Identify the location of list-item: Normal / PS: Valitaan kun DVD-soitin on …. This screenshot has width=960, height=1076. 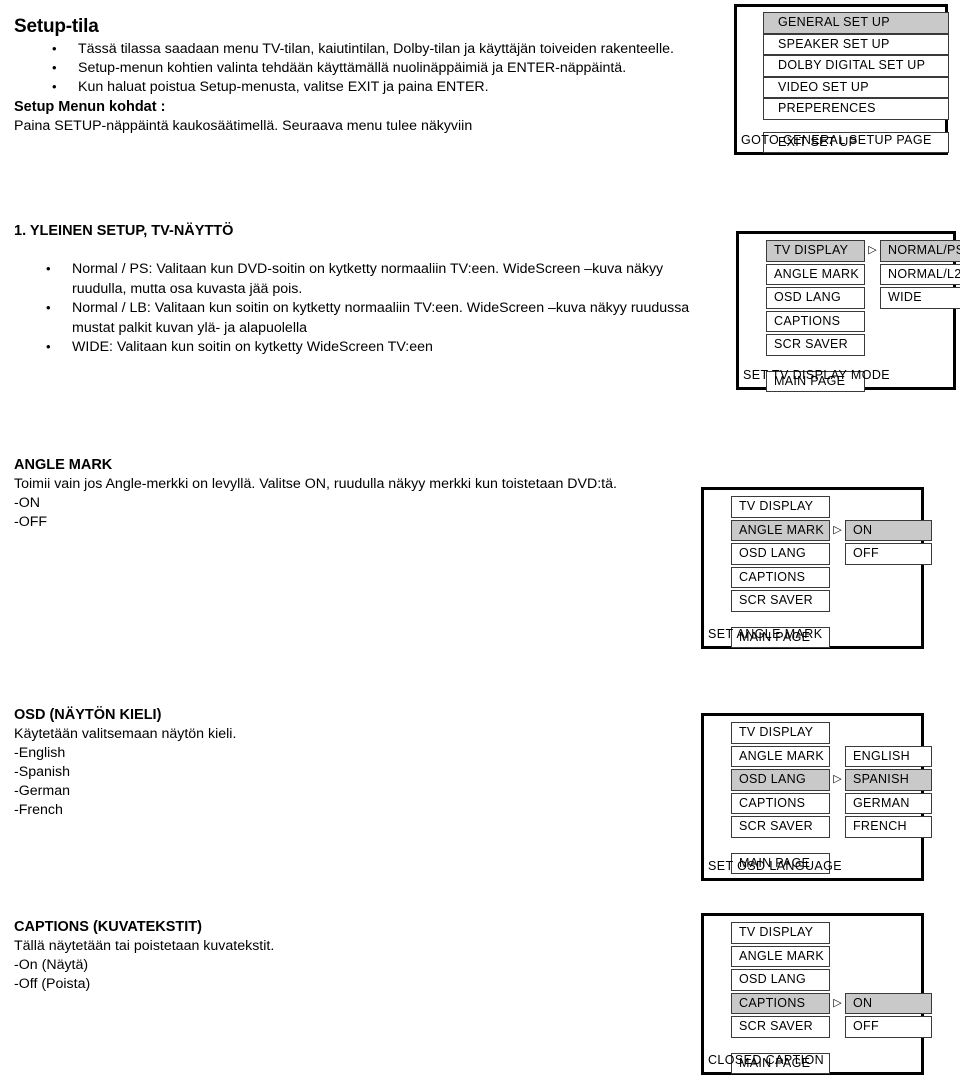
(383, 279).